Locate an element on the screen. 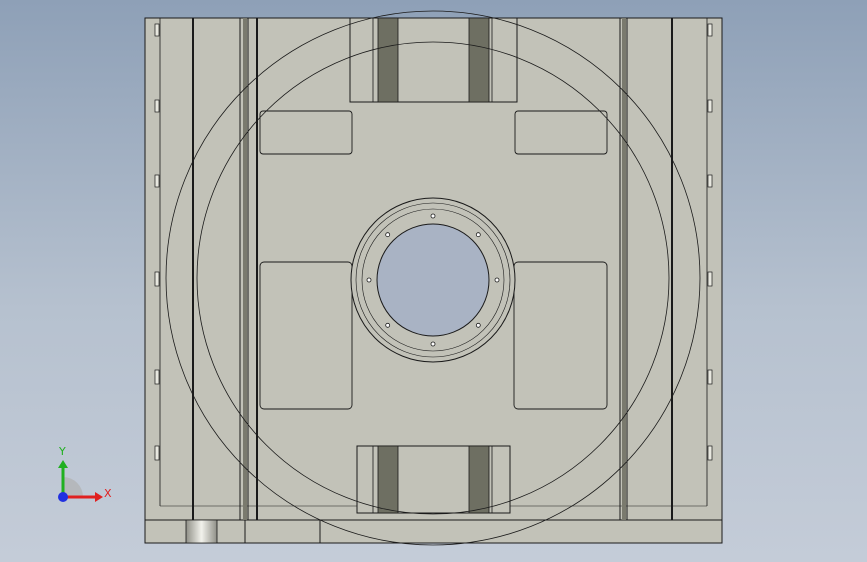  bottom-clamp is located at coordinates (433, 479).